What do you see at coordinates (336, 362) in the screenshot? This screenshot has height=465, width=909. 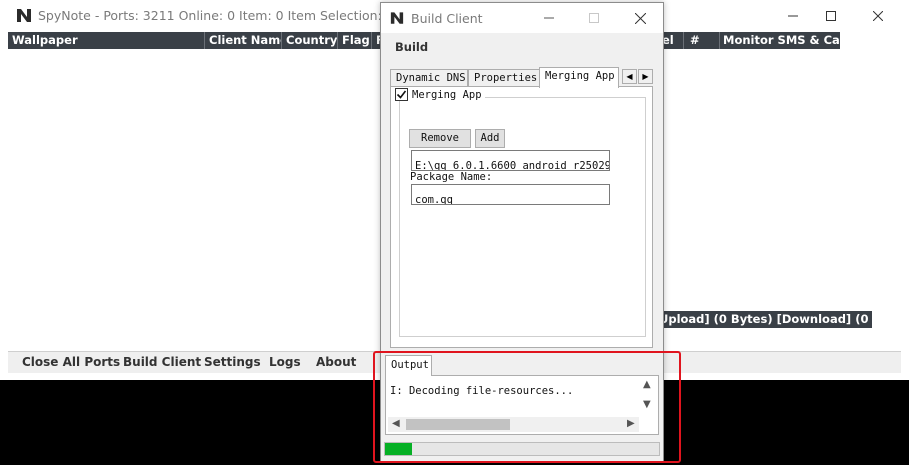 I see `about-button: About` at bounding box center [336, 362].